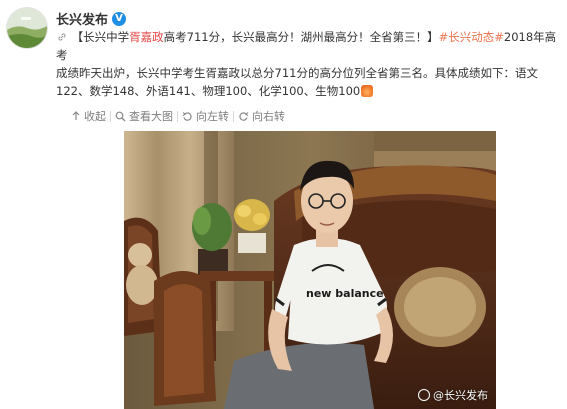  I want to click on photo-watermark: @长兴发布, so click(453, 395).